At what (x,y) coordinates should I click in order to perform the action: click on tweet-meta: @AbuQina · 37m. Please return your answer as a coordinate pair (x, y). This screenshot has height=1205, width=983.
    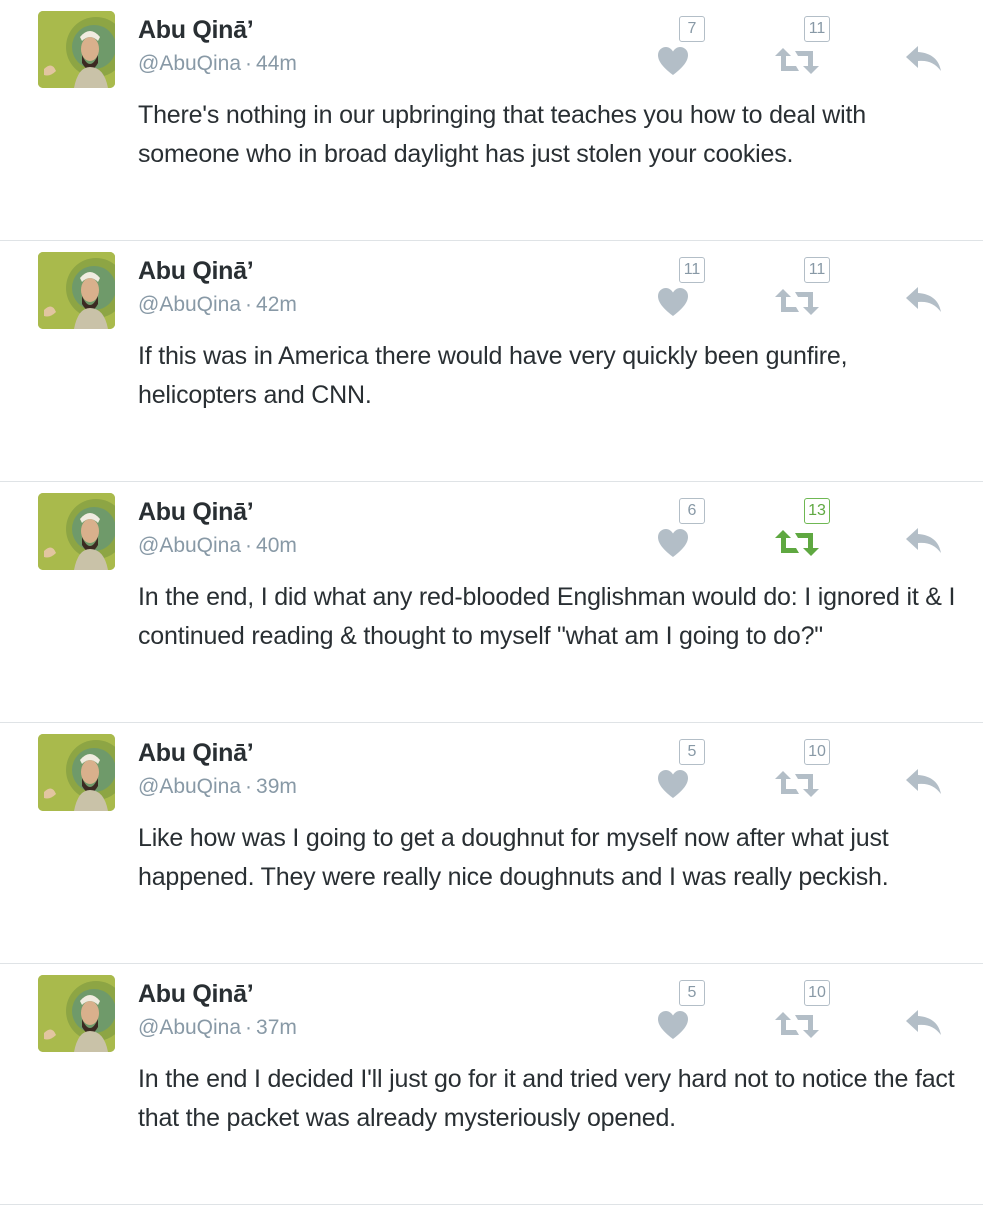
    Looking at the image, I should click on (217, 1028).